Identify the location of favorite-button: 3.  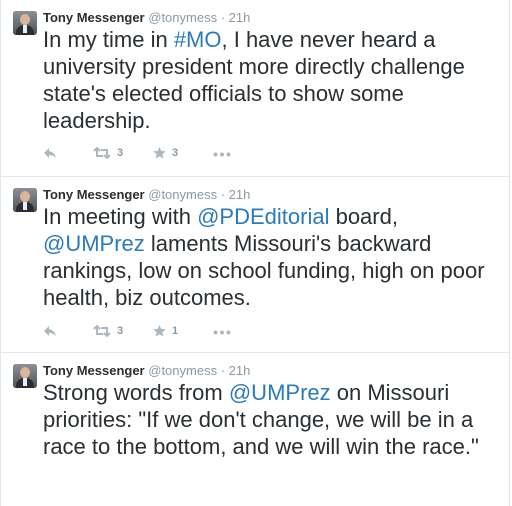
(165, 153).